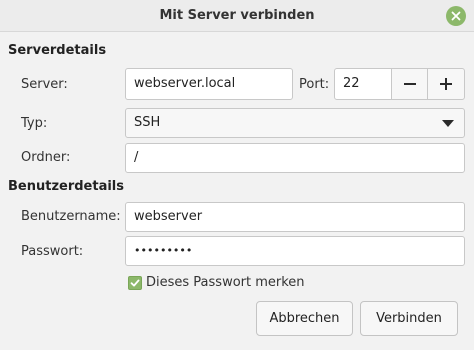 This screenshot has width=474, height=350. I want to click on port-input: 22, so click(363, 84).